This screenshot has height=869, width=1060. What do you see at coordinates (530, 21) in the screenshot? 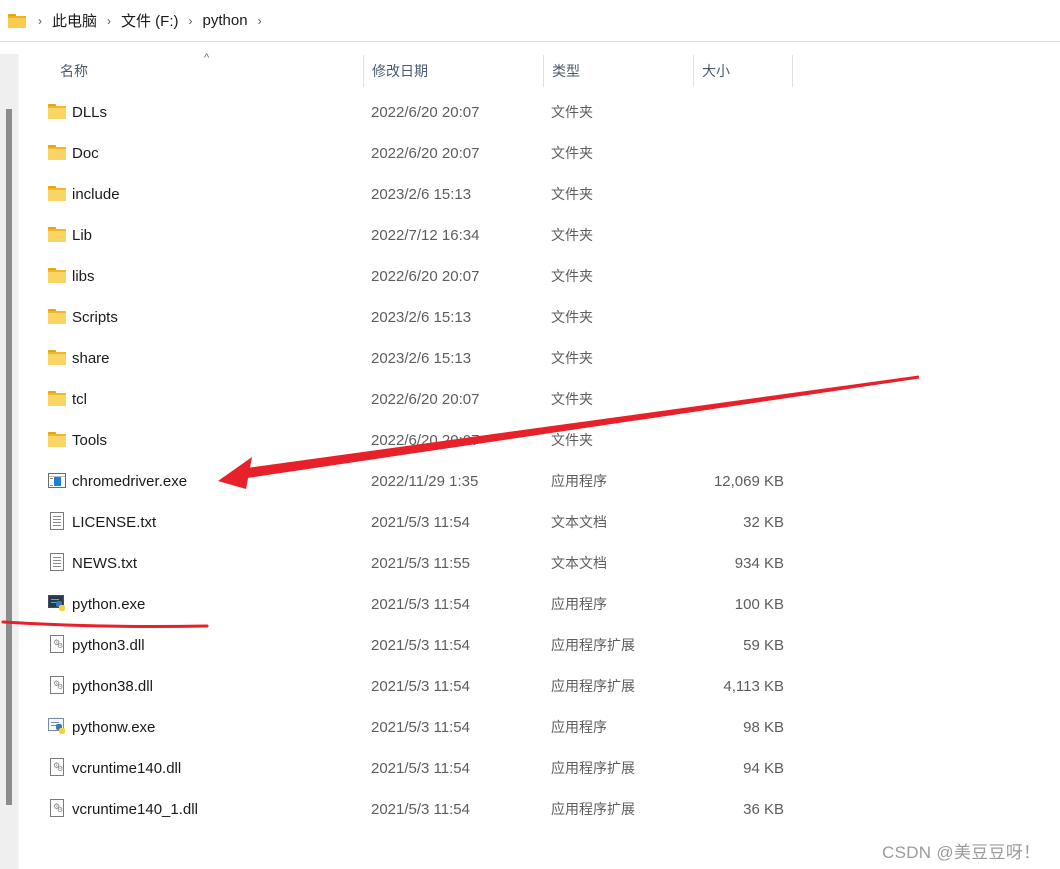
I see `address-bar-breadcrumb: › 此电脑 › 文件 (F:) › python ›` at bounding box center [530, 21].